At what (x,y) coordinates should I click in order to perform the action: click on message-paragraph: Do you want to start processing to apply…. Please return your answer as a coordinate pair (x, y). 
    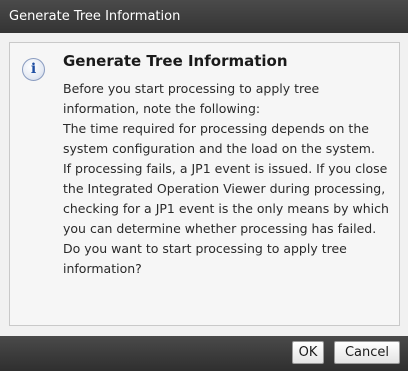
    Looking at the image, I should click on (205, 258).